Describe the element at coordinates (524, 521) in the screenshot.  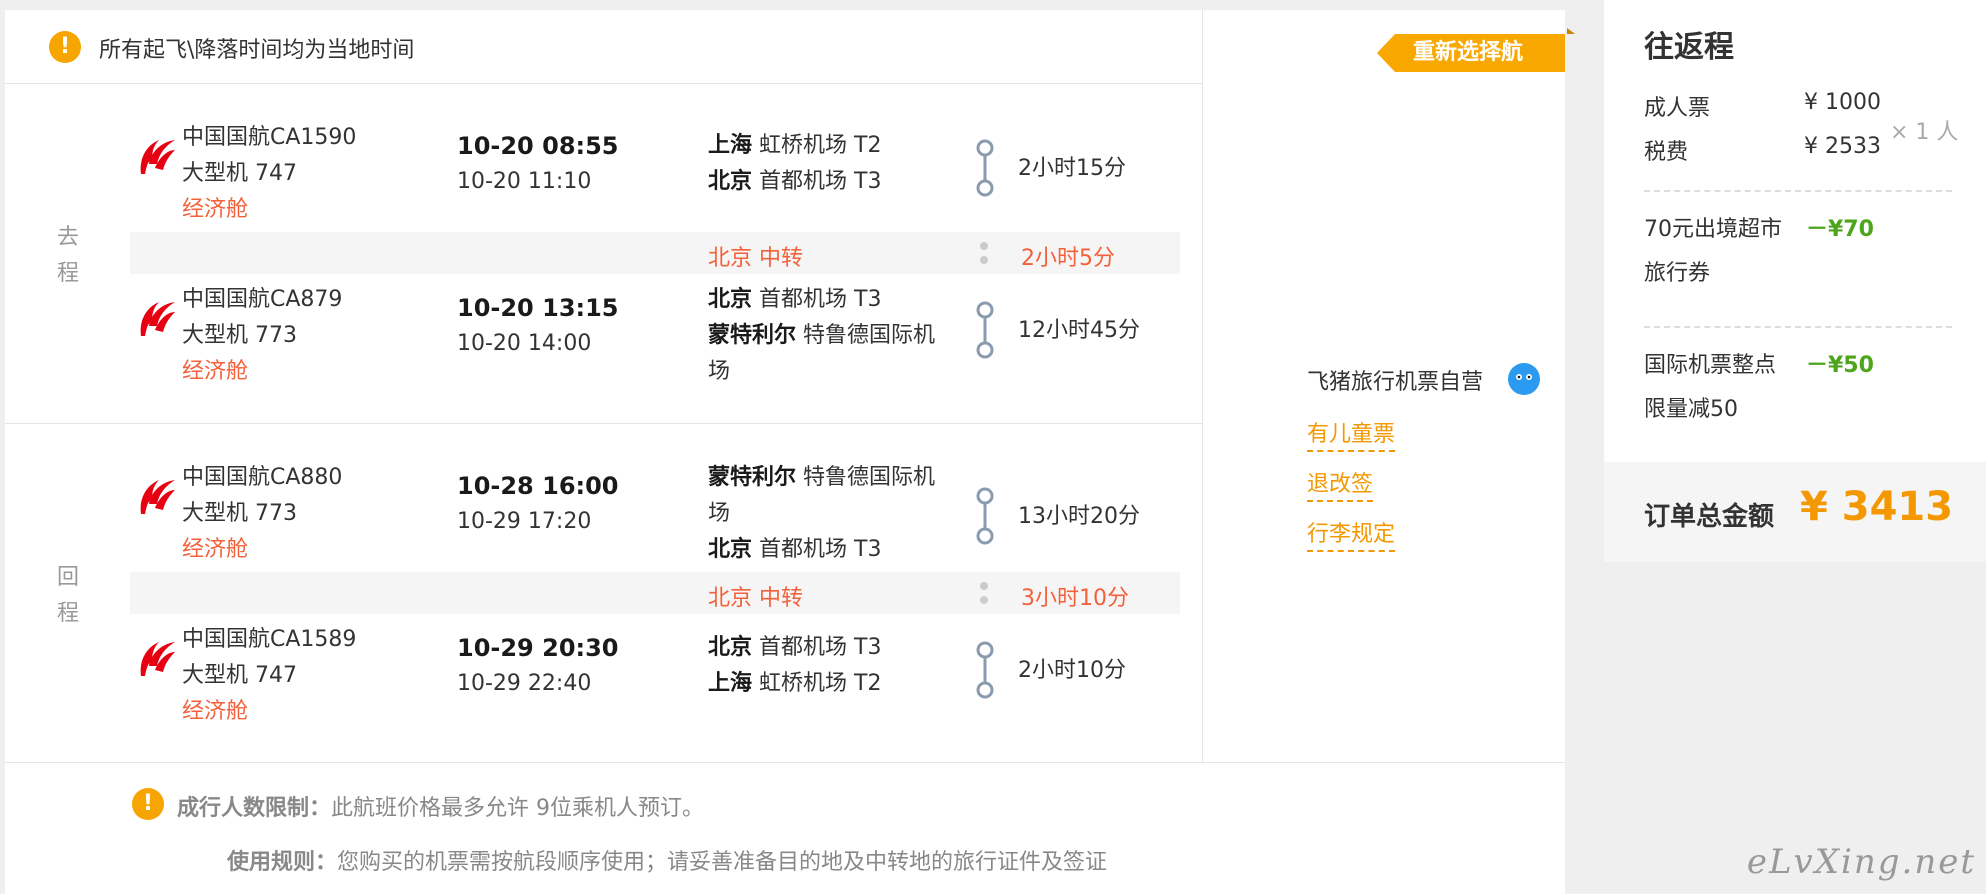
I see `arrival-time: 10-29 17:20` at that location.